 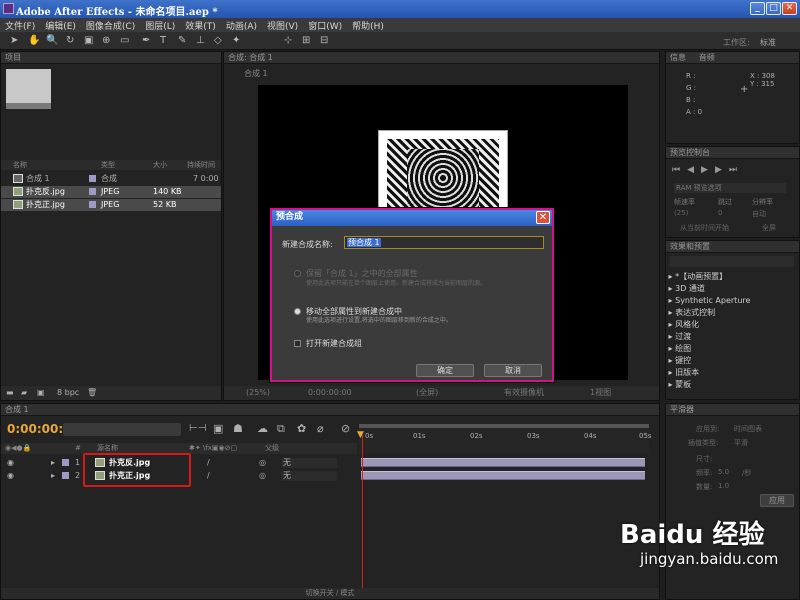 What do you see at coordinates (427, 393) in the screenshot?
I see `resolution-select: (全屏)` at bounding box center [427, 393].